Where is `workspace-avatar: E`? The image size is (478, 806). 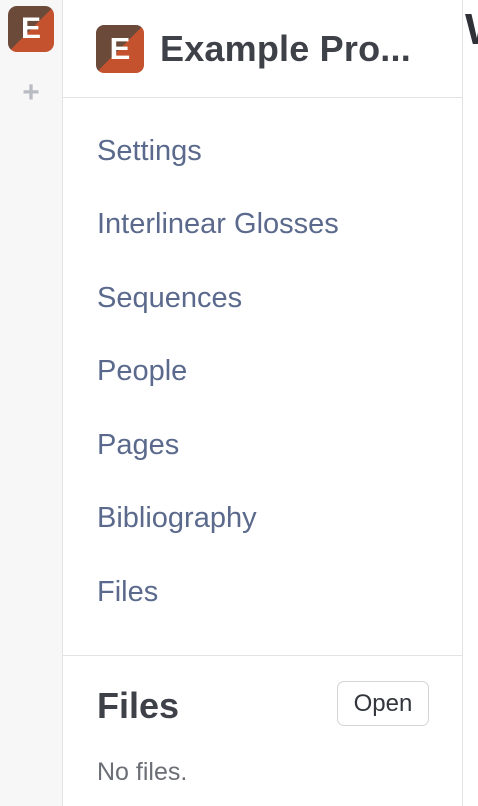
workspace-avatar: E is located at coordinates (31, 29).